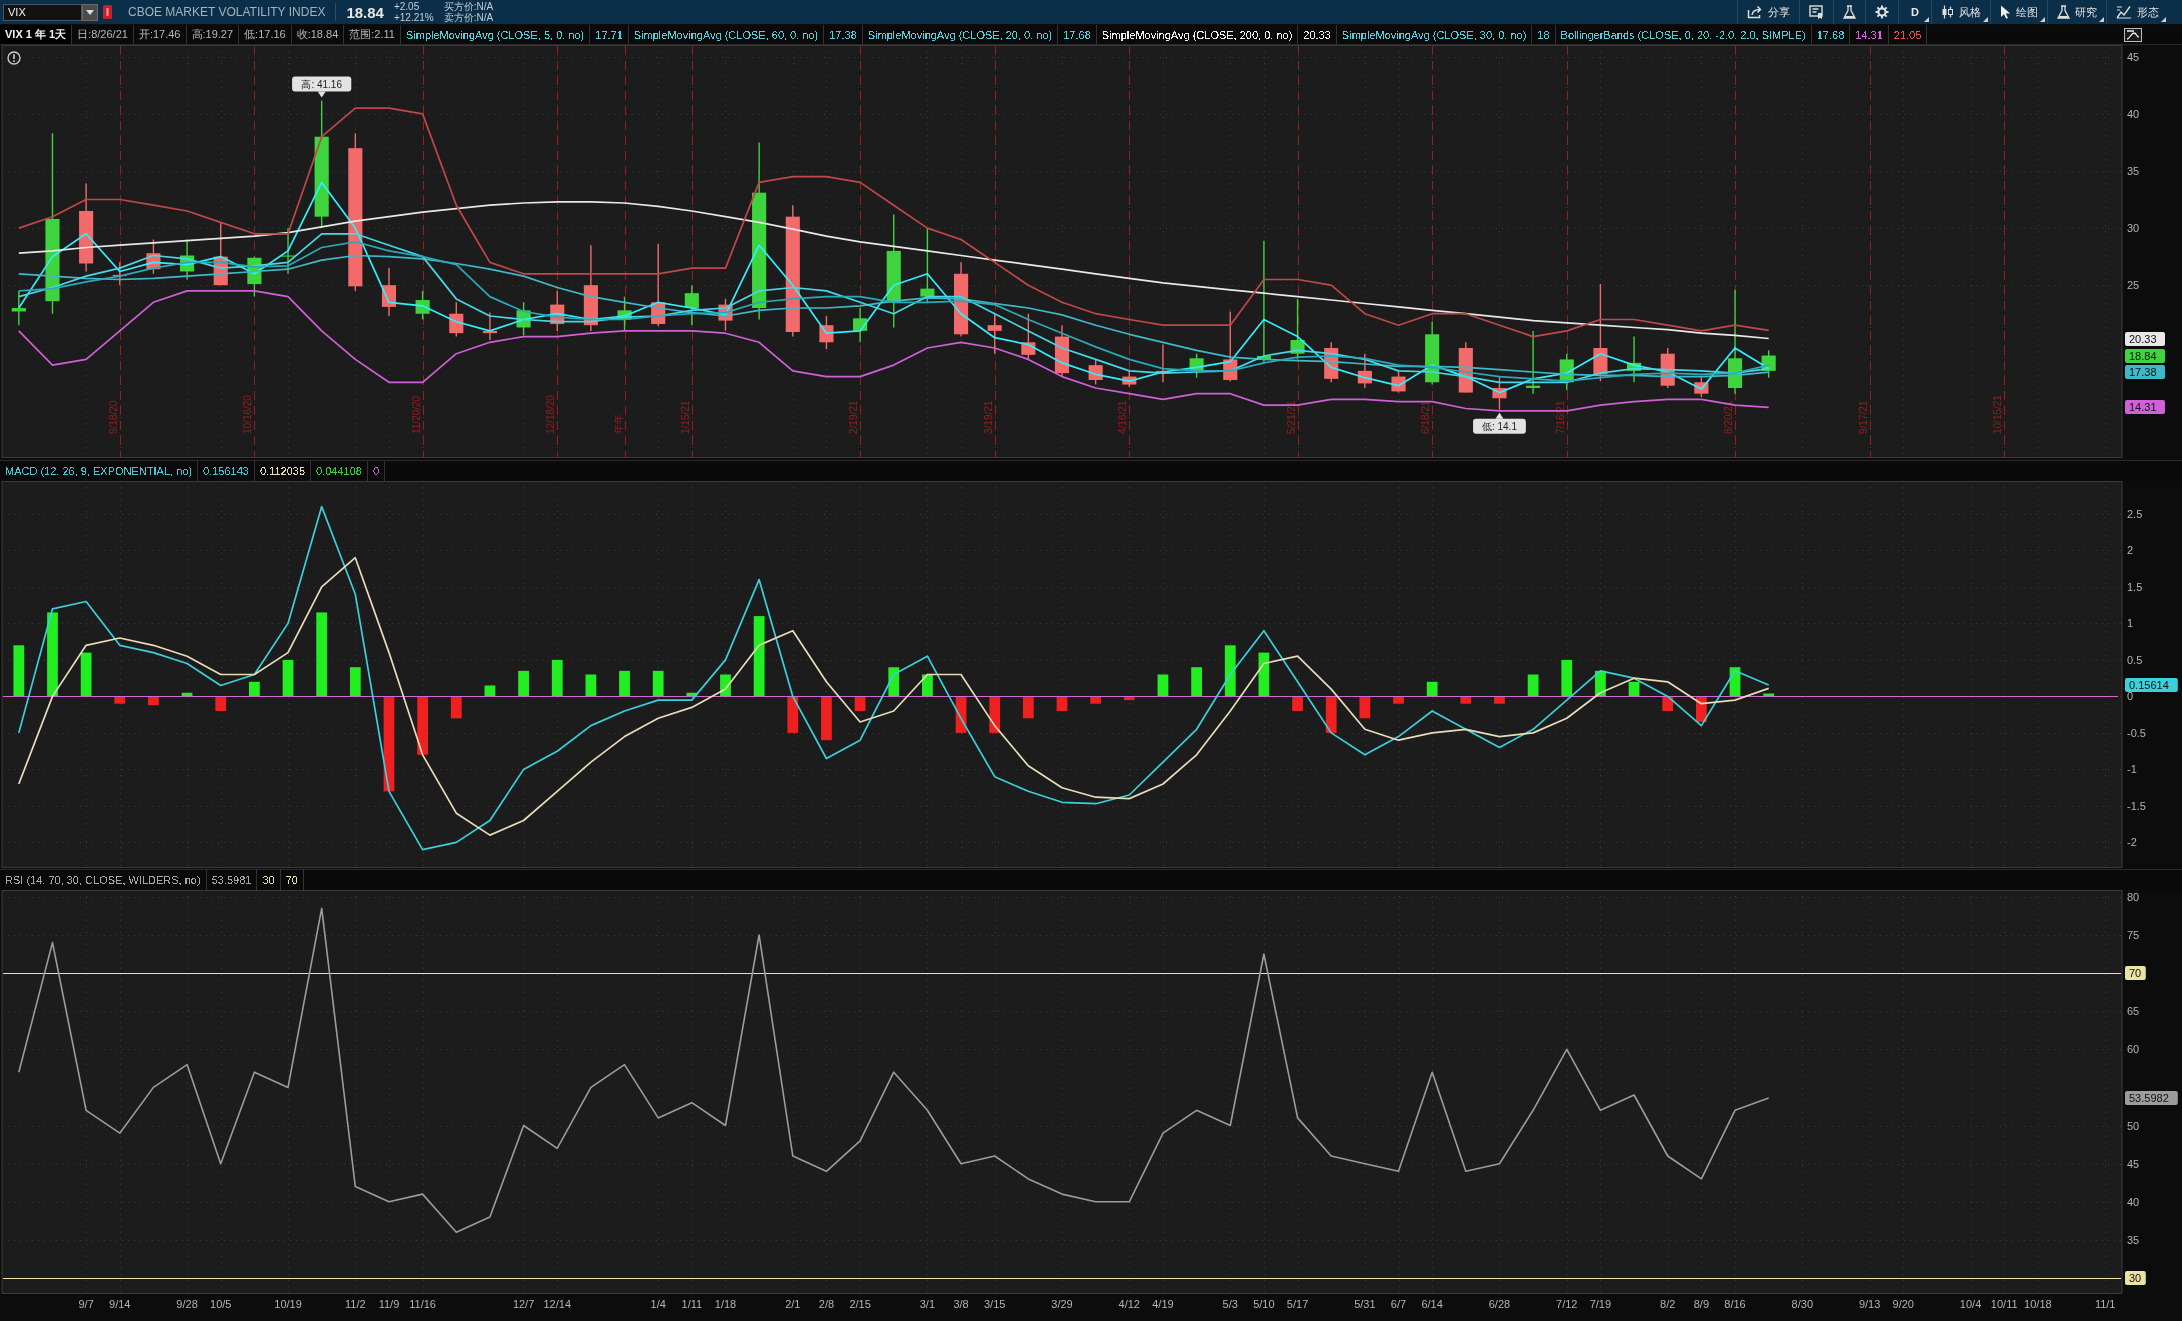  What do you see at coordinates (2124, 12) in the screenshot?
I see `zigzag-icon` at bounding box center [2124, 12].